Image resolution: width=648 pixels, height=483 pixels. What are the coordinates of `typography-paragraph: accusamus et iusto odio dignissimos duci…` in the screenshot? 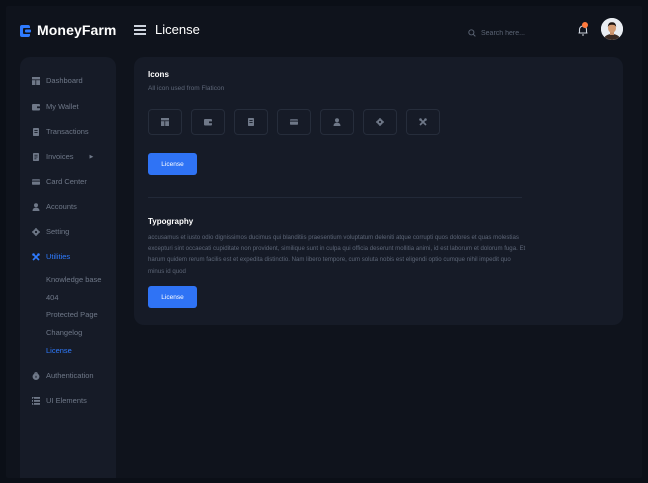 It's located at (337, 254).